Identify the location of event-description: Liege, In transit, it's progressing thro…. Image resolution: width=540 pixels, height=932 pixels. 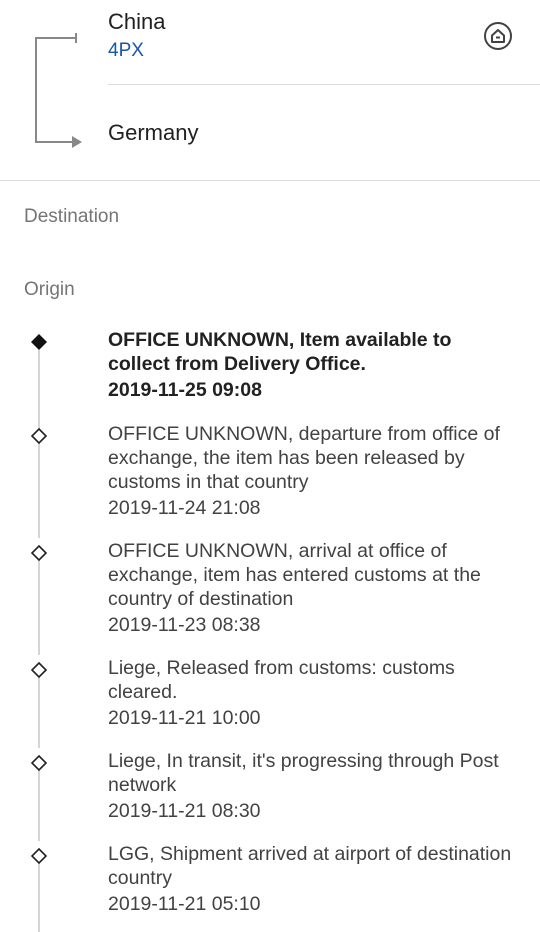
(303, 773).